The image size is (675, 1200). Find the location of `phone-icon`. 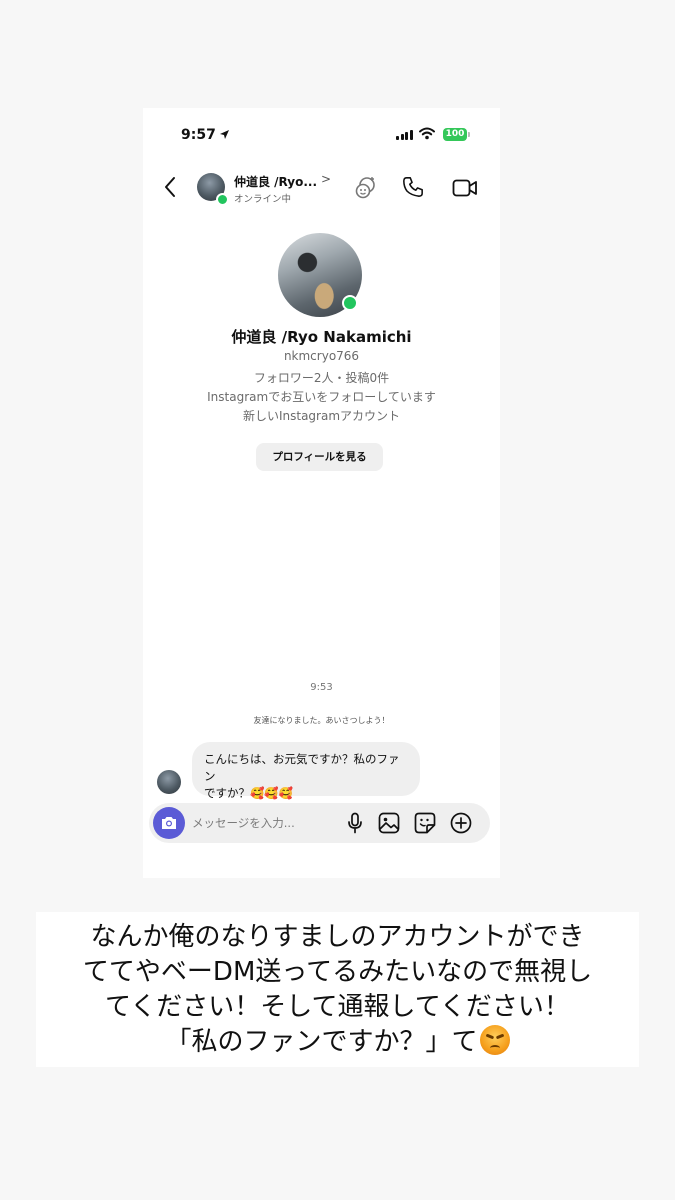

phone-icon is located at coordinates (413, 187).